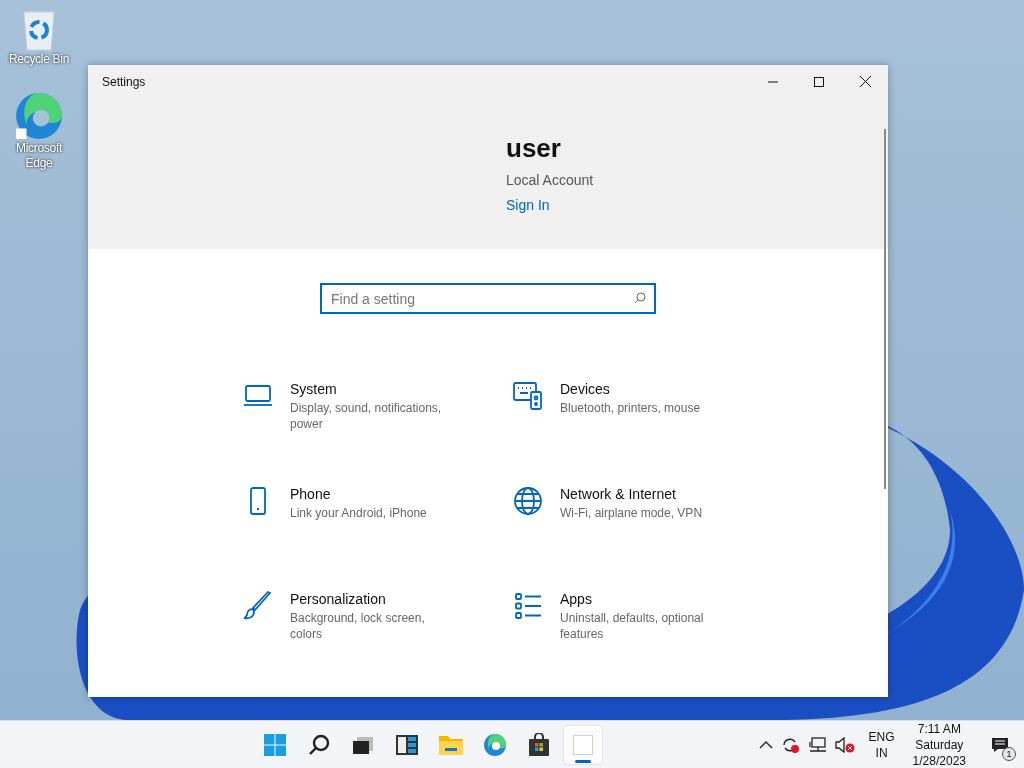 This screenshot has width=1024, height=768. I want to click on category-description: Background, lock screen, colors, so click(358, 626).